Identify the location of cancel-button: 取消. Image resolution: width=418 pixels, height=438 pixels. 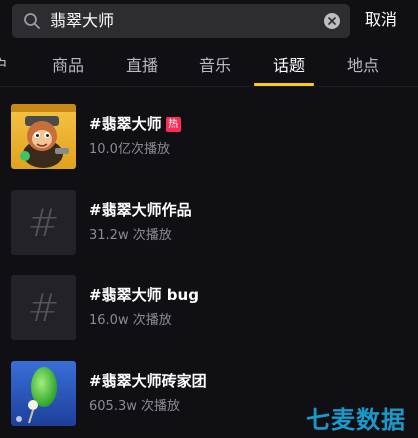
(381, 20).